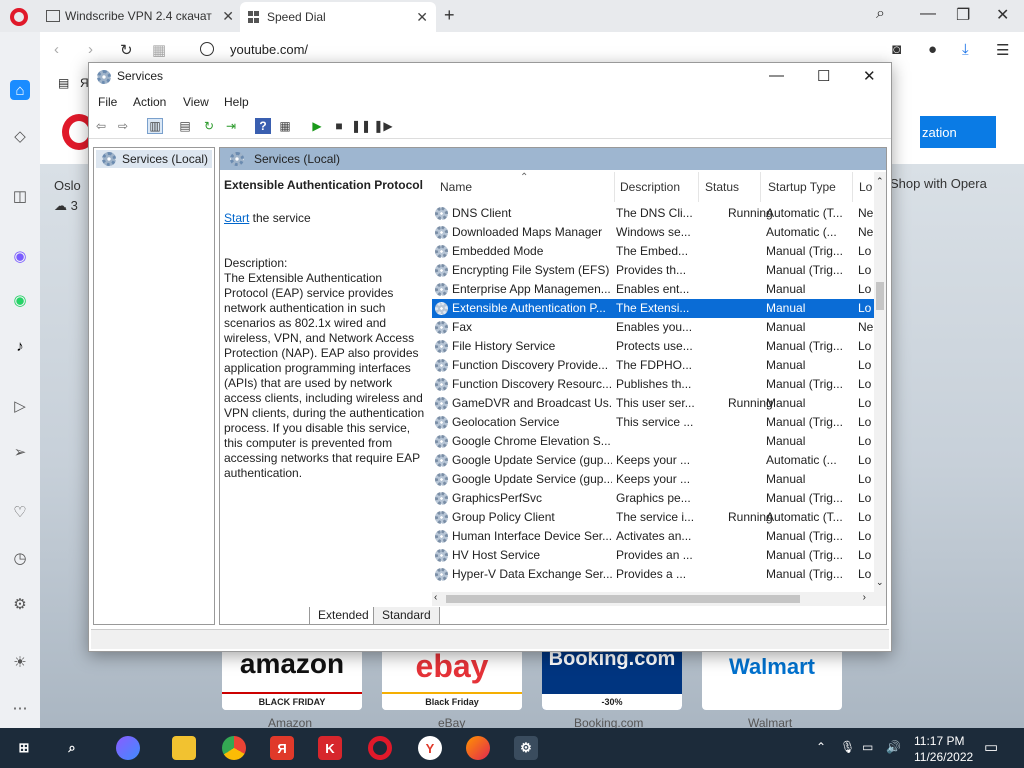 The width and height of the screenshot is (1024, 768). Describe the element at coordinates (880, 382) in the screenshot. I see `vertical-scrollbar: ⌃ ⌄` at that location.